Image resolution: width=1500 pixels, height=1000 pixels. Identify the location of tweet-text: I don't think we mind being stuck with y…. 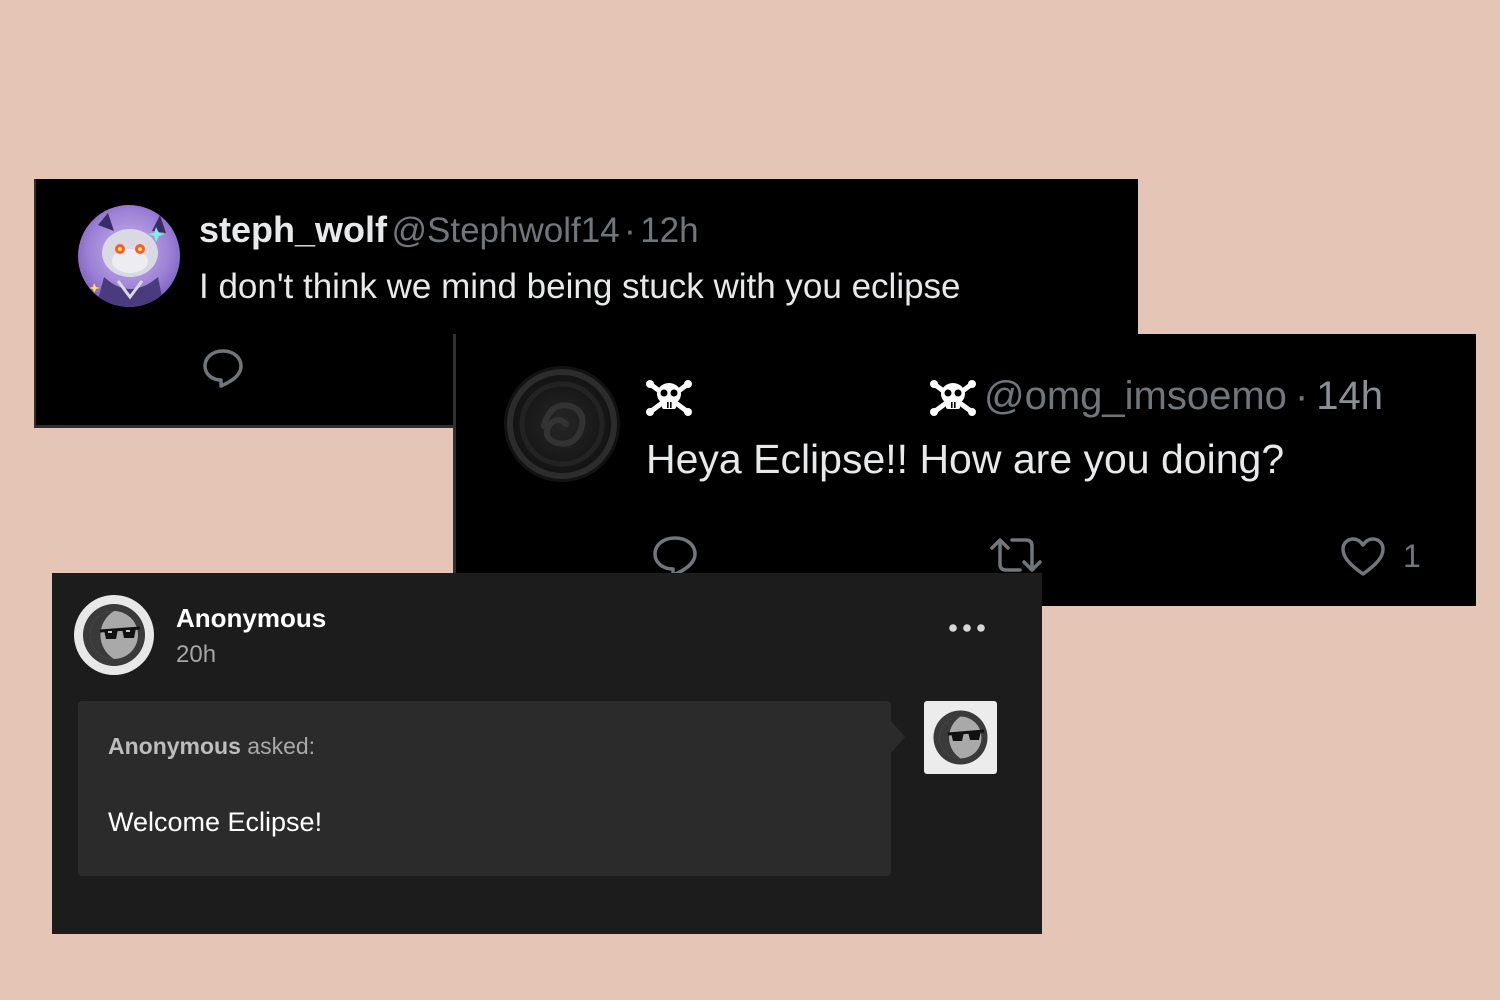
(580, 286).